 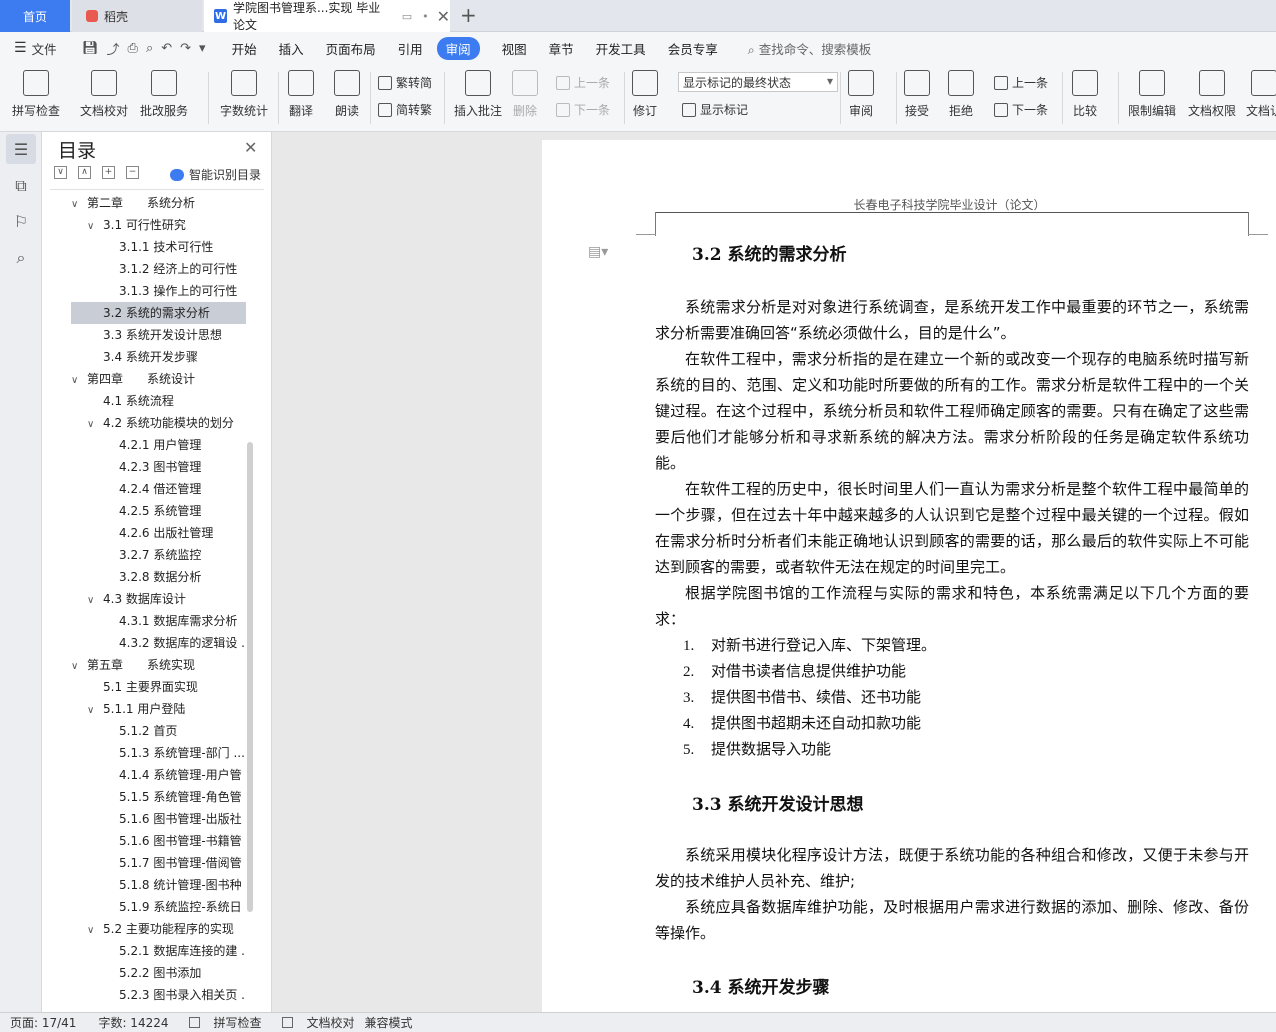 I want to click on toc-item: 3.1.1 技术可行性, so click(x=158, y=247).